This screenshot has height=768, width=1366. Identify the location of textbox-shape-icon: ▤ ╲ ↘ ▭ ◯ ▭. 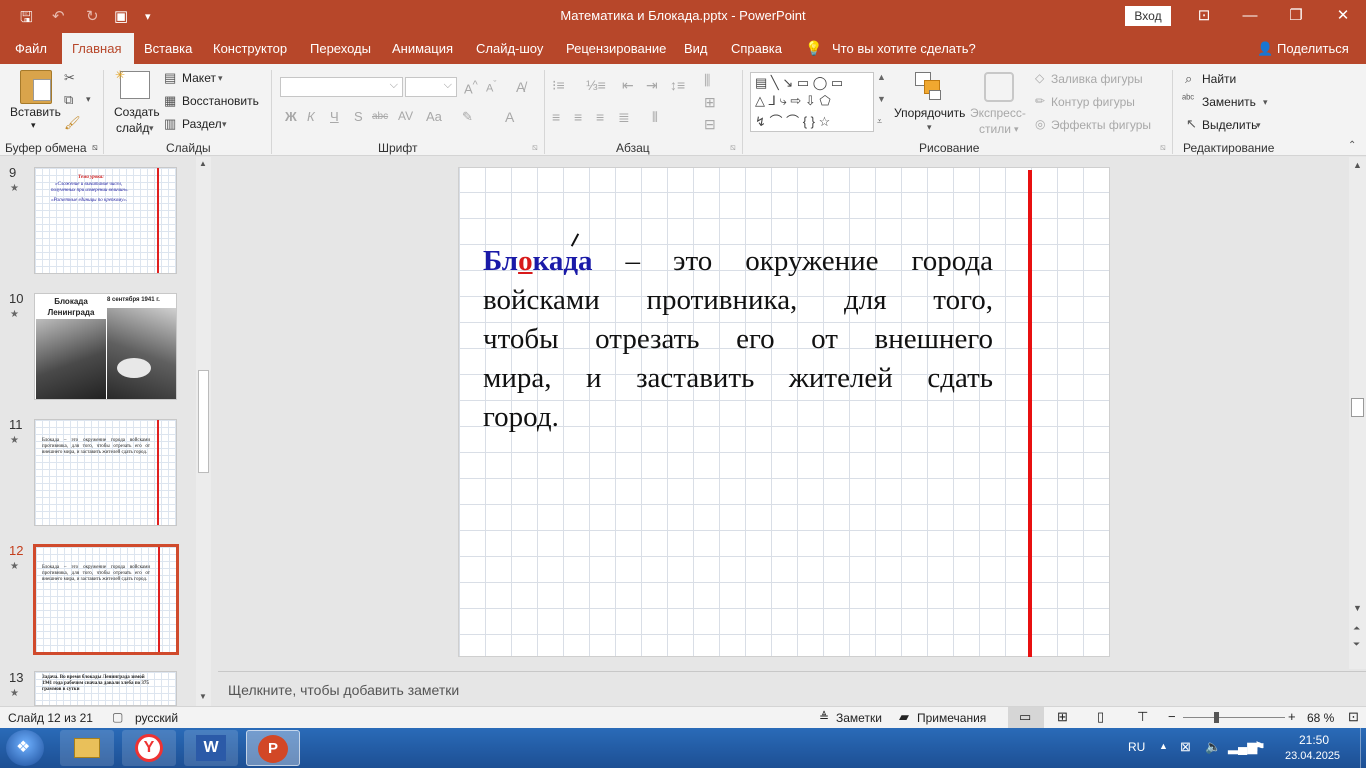
(799, 83).